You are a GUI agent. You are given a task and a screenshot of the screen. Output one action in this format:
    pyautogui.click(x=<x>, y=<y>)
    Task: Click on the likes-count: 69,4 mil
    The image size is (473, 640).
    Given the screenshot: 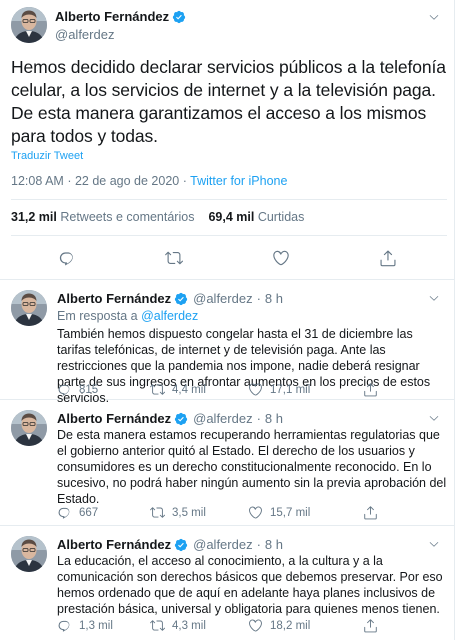 What is the action you would take?
    pyautogui.click(x=231, y=217)
    